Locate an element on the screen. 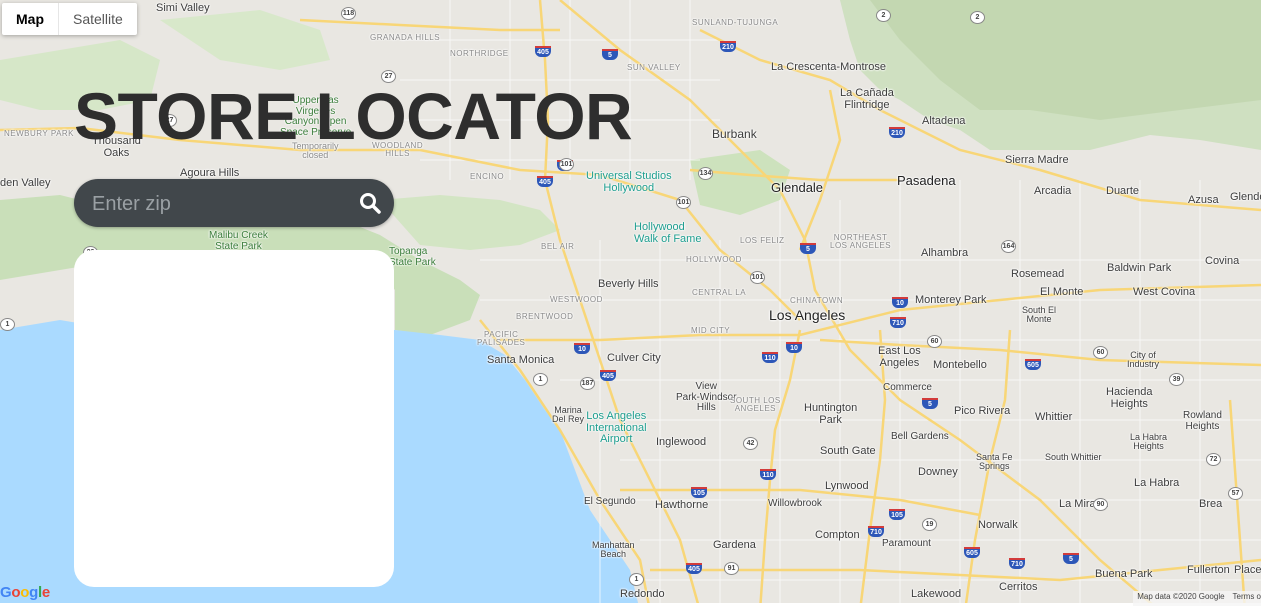 This screenshot has width=1261, height=611. zip-search-bar is located at coordinates (234, 204).